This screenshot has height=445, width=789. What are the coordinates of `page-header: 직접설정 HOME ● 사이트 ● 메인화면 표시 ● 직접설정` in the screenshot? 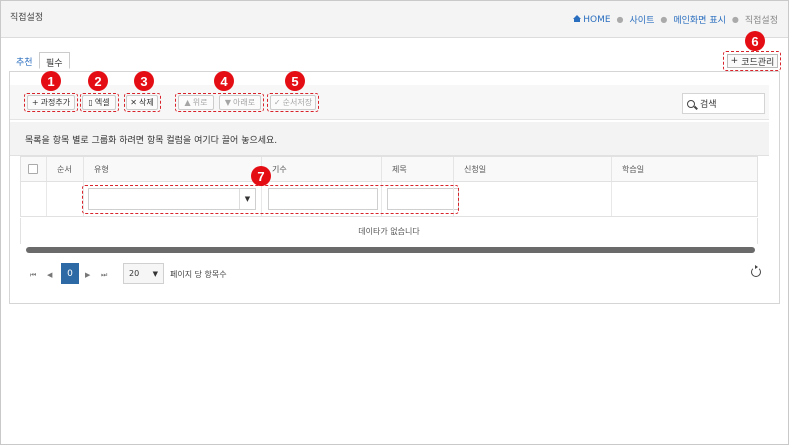 It's located at (394, 19).